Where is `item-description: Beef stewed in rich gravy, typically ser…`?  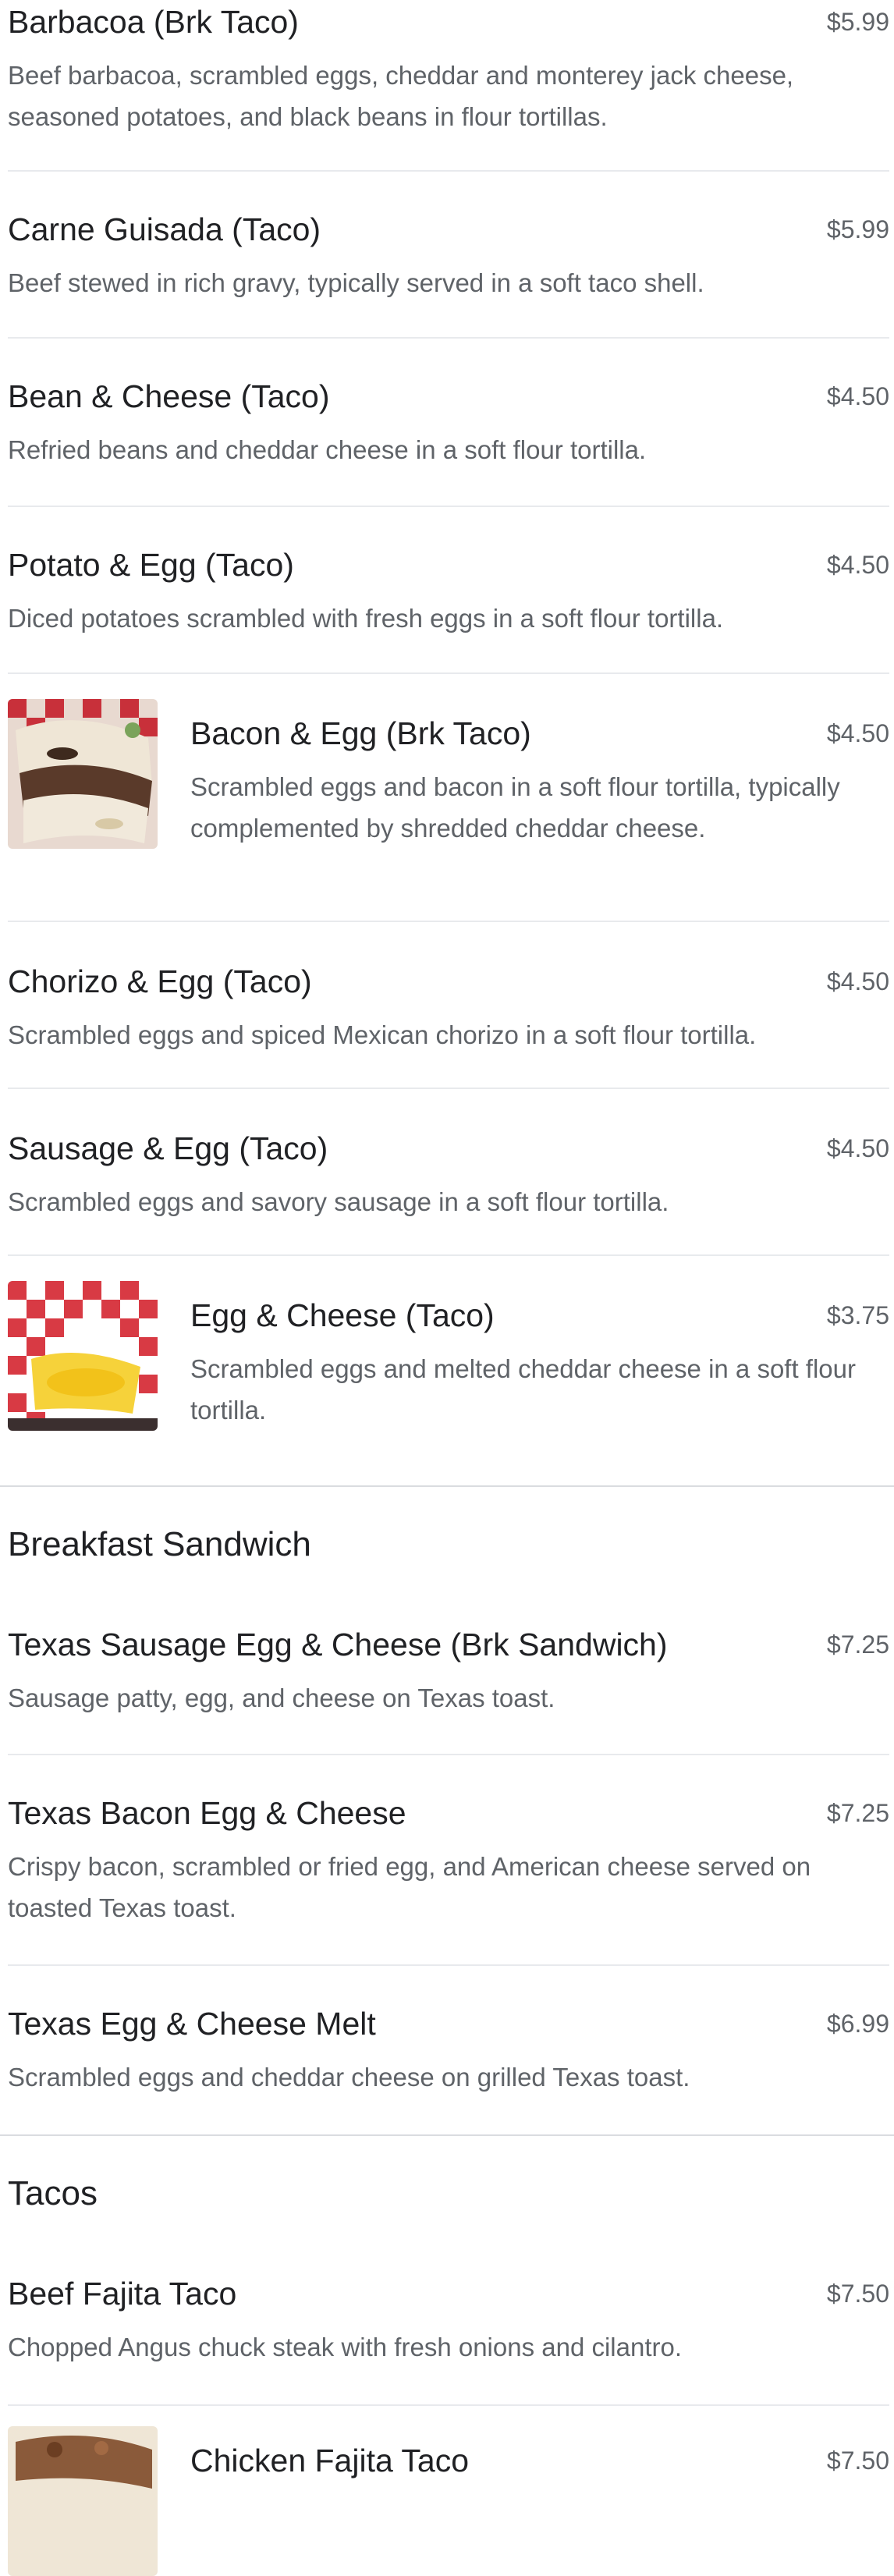
item-description: Beef stewed in rich gravy, typically ser… is located at coordinates (356, 282).